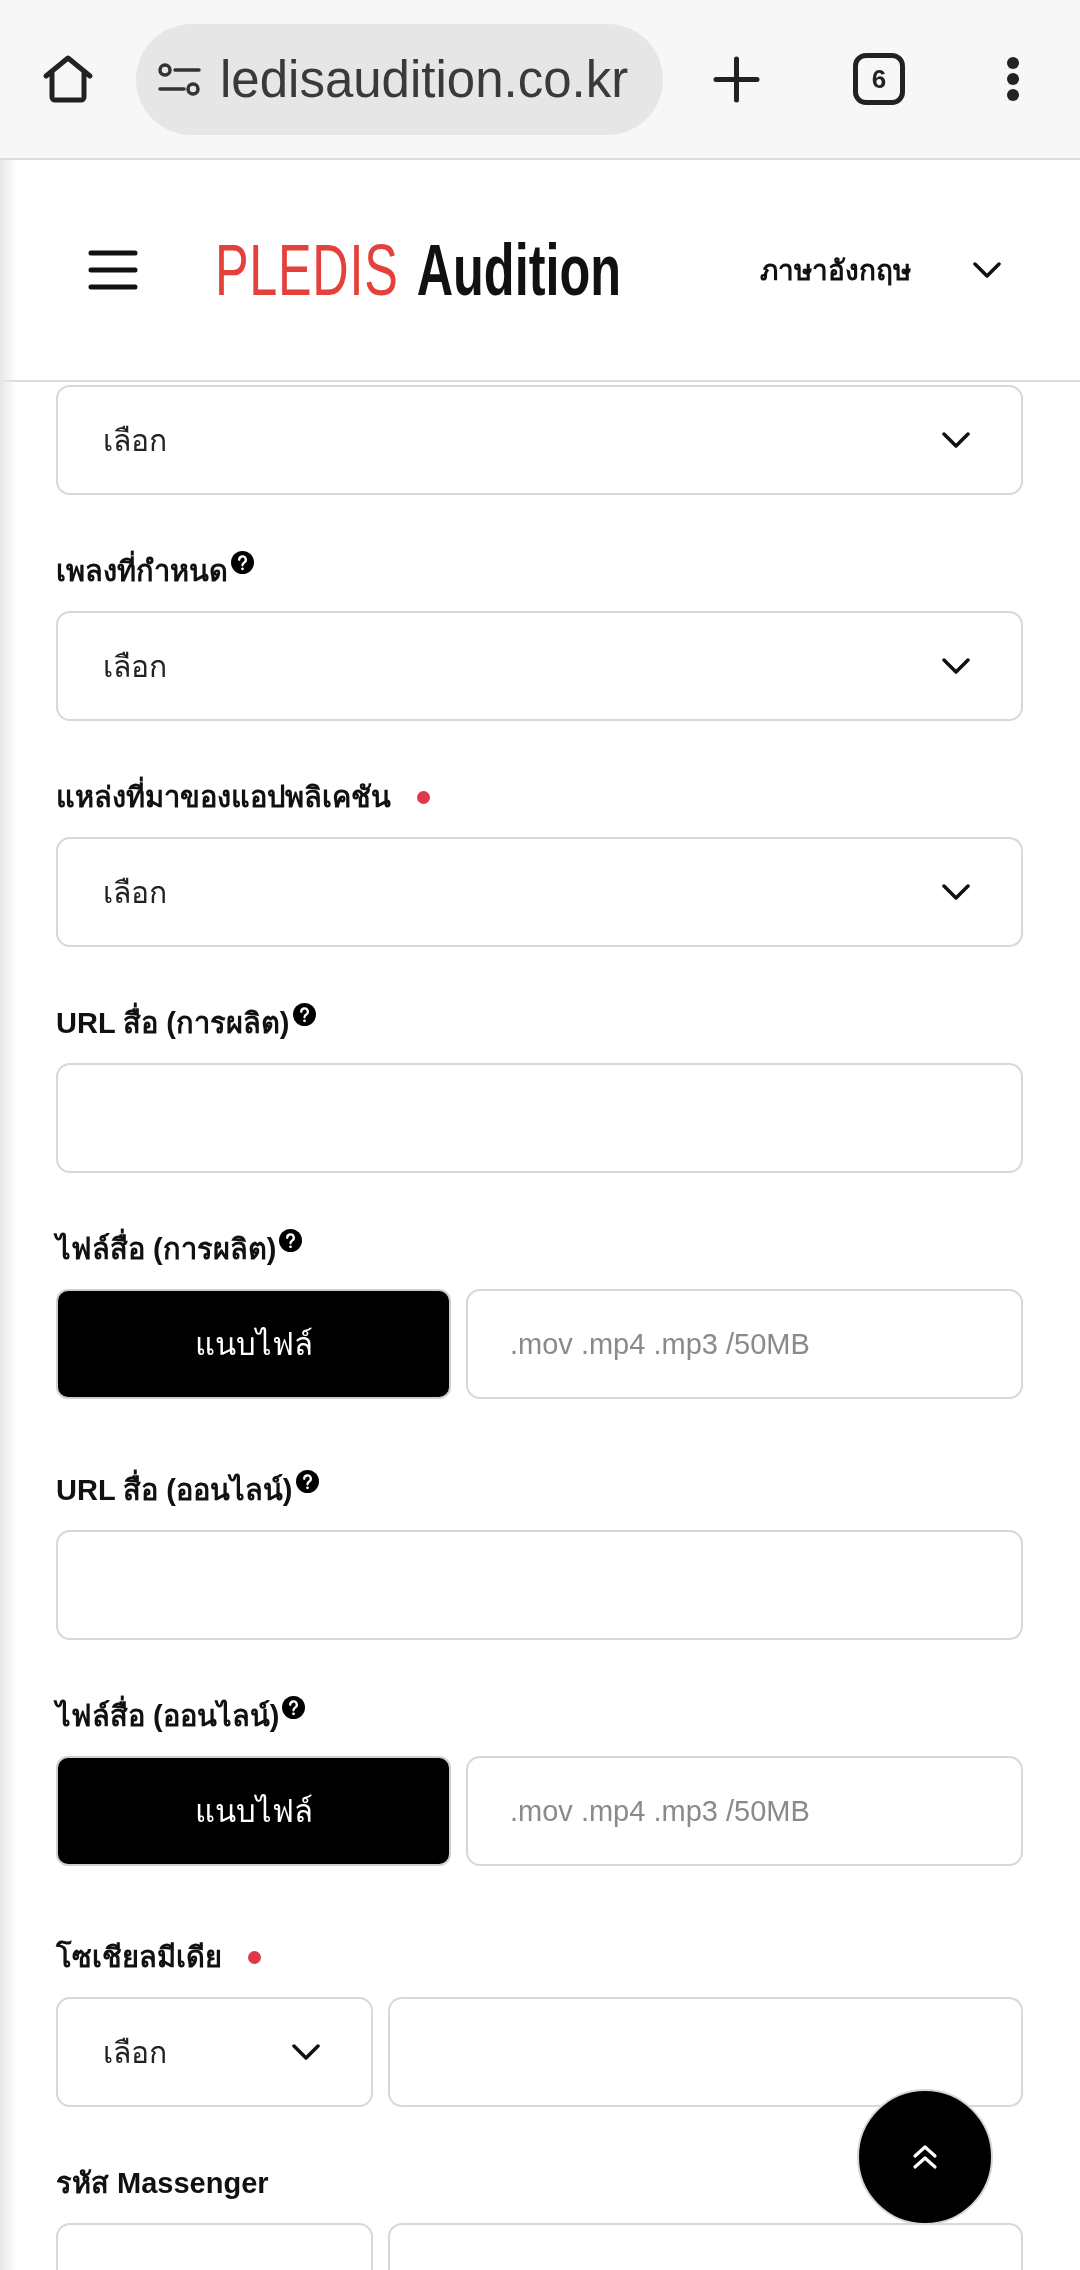 This screenshot has width=1080, height=2270. Describe the element at coordinates (399, 79) in the screenshot. I see `address-bar: ledisaudition.co.kr` at that location.